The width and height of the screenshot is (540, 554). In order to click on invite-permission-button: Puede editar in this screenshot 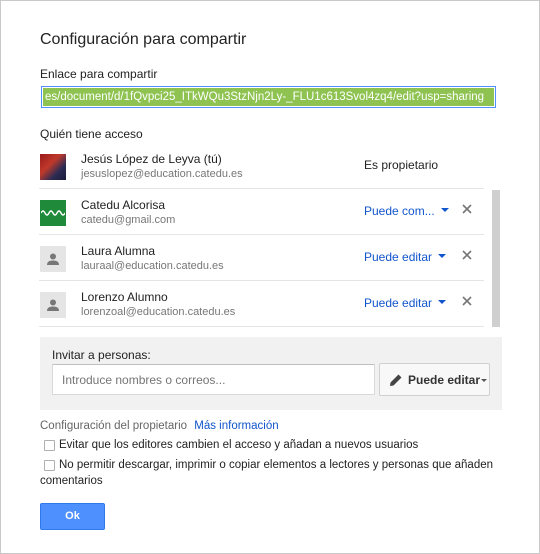, I will do `click(434, 379)`.